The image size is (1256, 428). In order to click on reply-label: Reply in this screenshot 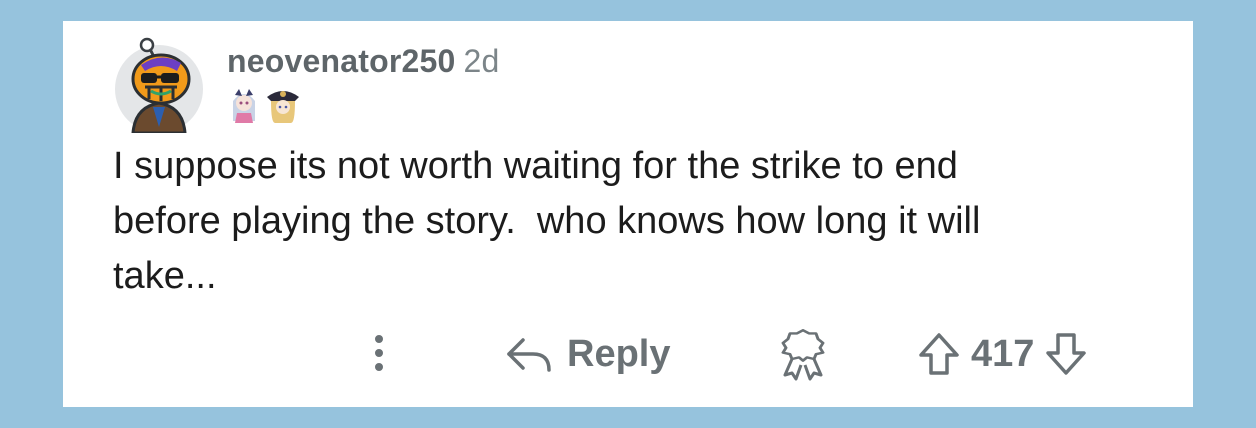, I will do `click(619, 353)`.